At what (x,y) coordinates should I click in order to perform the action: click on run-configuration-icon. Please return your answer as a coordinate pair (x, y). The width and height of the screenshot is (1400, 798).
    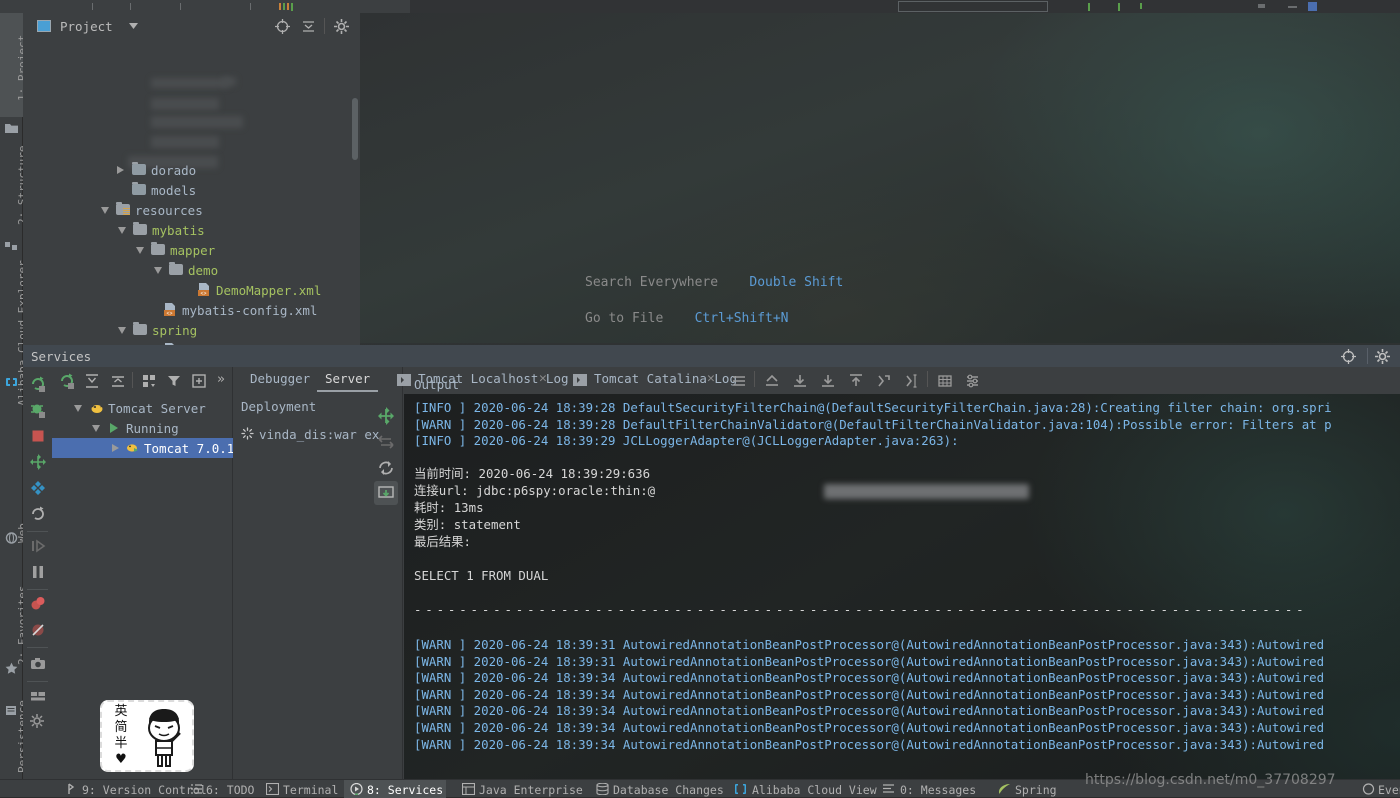
    Looking at the image, I should click on (67, 381).